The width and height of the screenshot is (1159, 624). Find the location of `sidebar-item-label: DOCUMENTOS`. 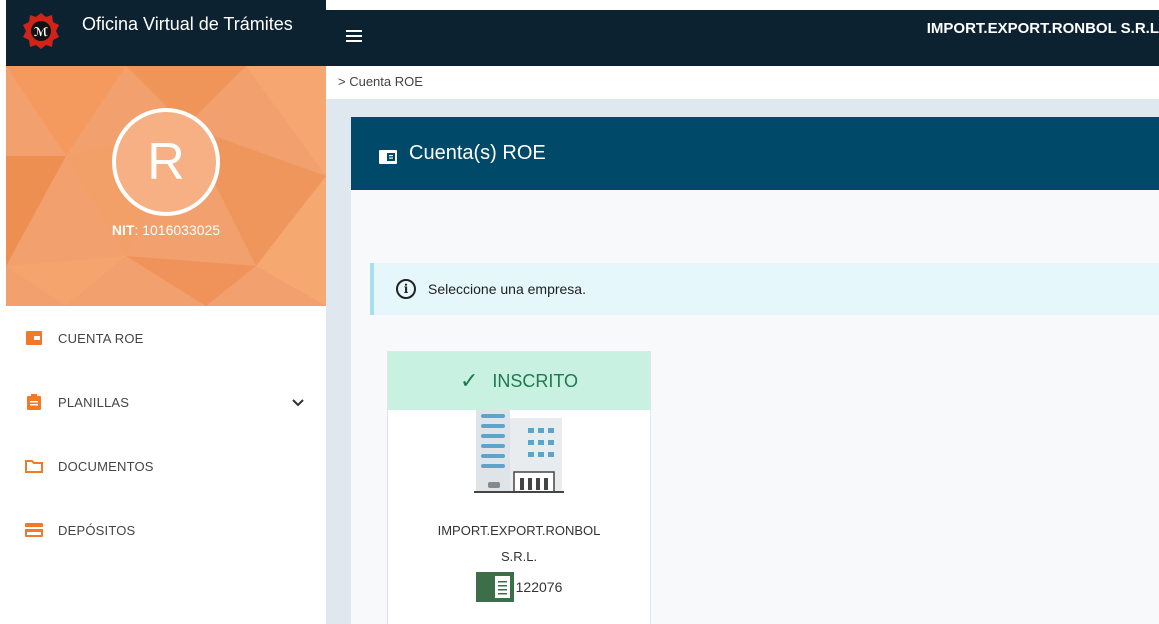

sidebar-item-label: DOCUMENTOS is located at coordinates (106, 466).